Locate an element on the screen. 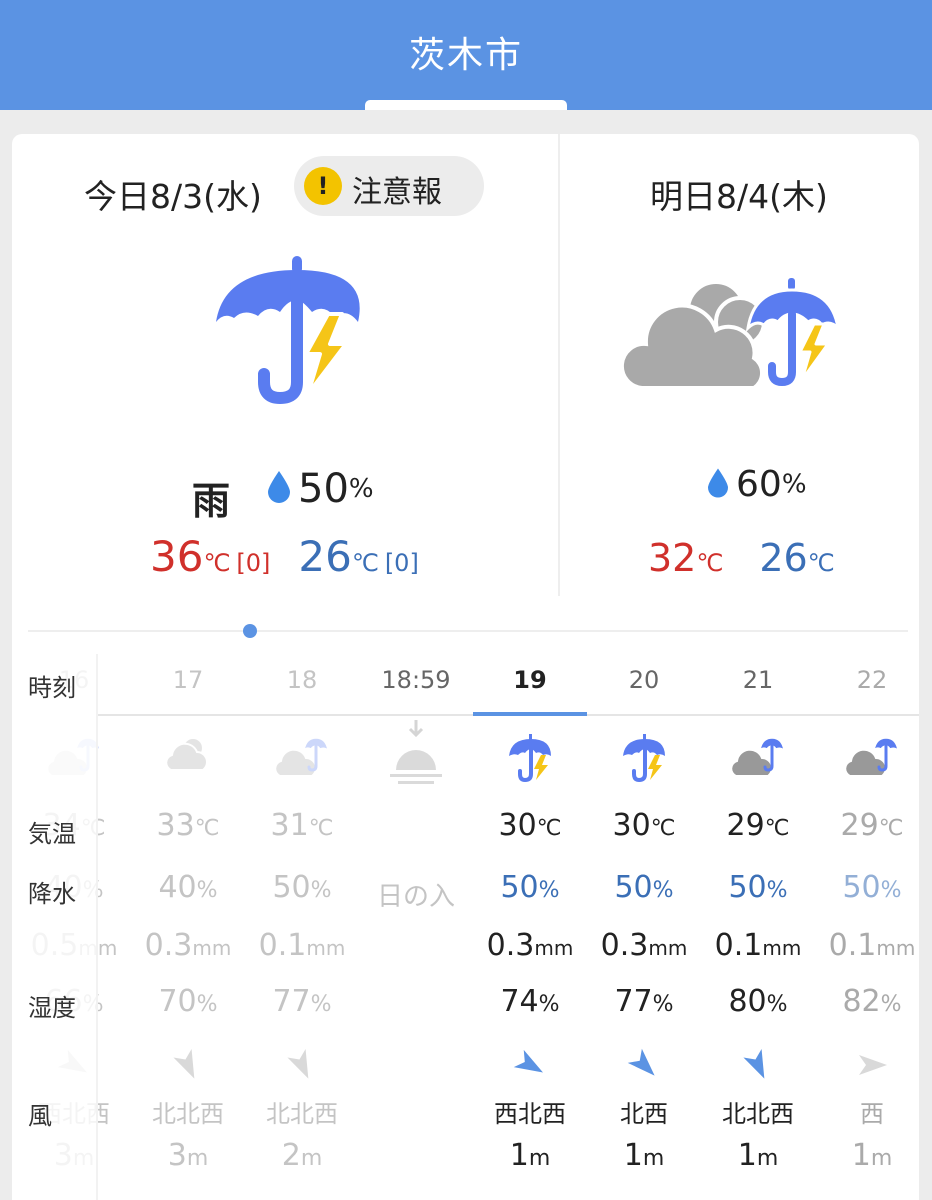 The width and height of the screenshot is (932, 1200). hour-column: 18 31℃ 50% 0.1mm 77% 北北西 2m is located at coordinates (302, 927).